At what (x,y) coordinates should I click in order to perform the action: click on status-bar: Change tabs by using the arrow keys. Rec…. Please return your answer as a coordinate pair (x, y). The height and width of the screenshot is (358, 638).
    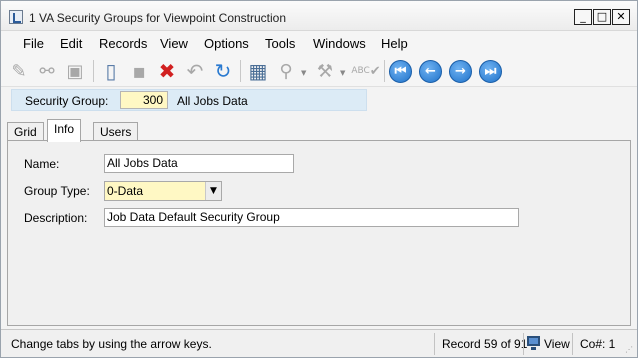
    Looking at the image, I should click on (319, 343).